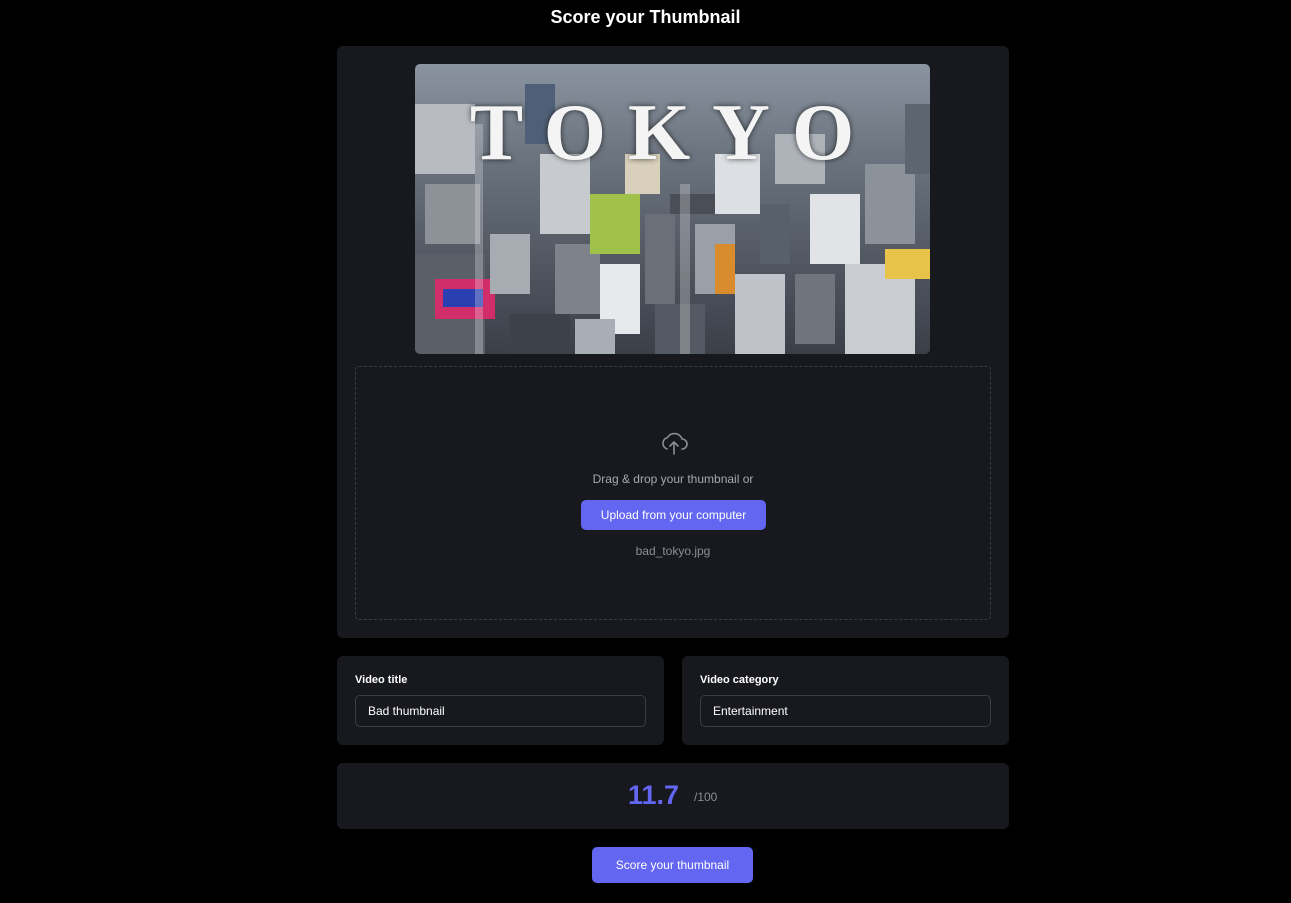  Describe the element at coordinates (675, 443) in the screenshot. I see `cloud-upload-icon` at that location.